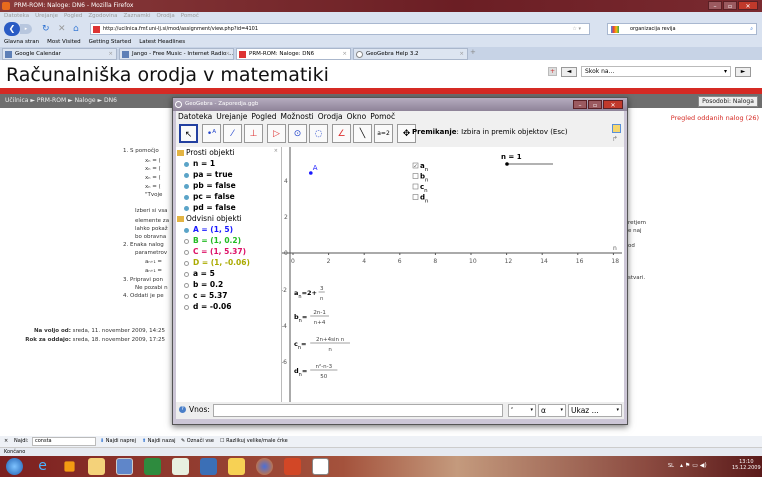  Describe the element at coordinates (552, 410) in the screenshot. I see `greek-letter-select: α ▾` at that location.